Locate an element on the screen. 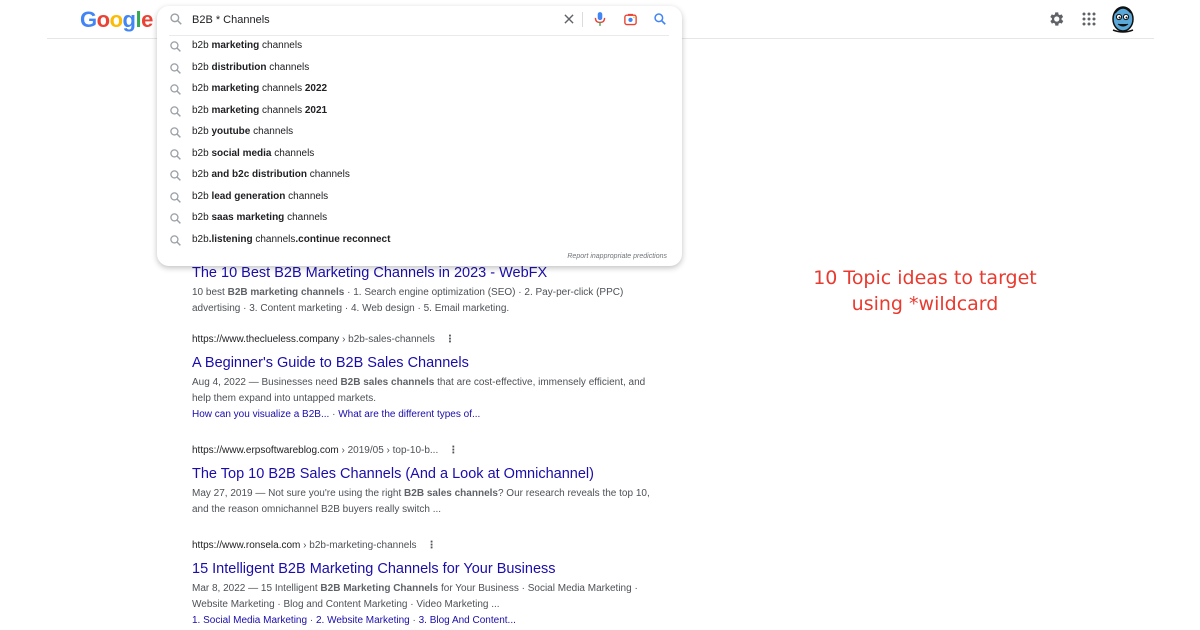  search-divider is located at coordinates (582, 19).